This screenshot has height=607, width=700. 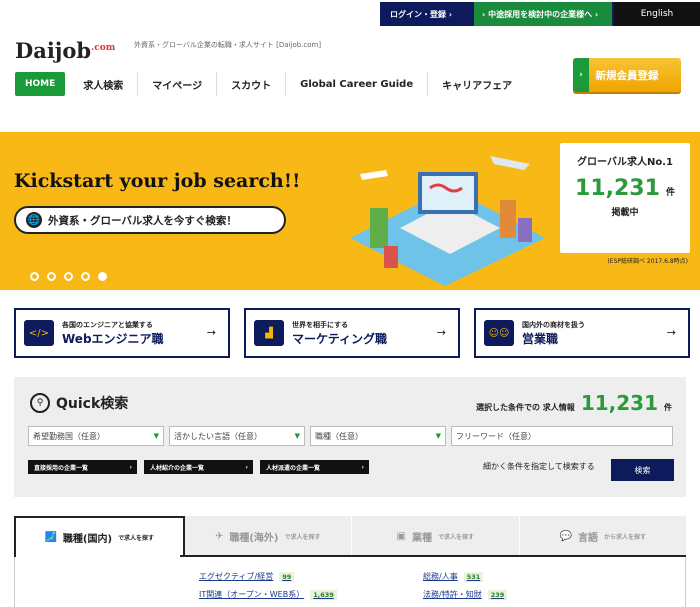 I want to click on dispatch-companies-link: 人材派遣の企業一覧 ›, so click(x=314, y=467).